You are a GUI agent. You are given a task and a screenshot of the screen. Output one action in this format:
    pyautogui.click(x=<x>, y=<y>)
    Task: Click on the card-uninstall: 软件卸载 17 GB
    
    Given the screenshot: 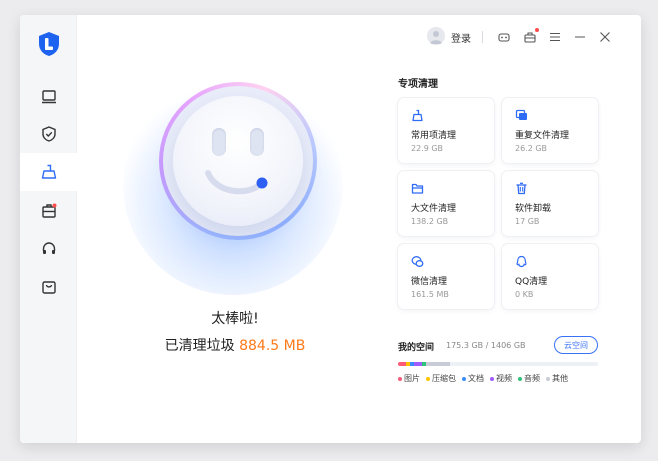 What is the action you would take?
    pyautogui.click(x=550, y=203)
    